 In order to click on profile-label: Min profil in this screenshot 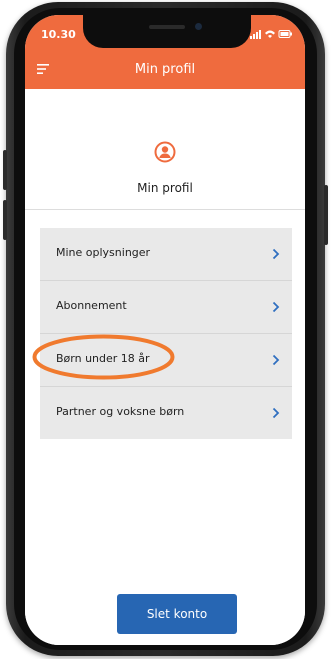, I will do `click(165, 188)`.